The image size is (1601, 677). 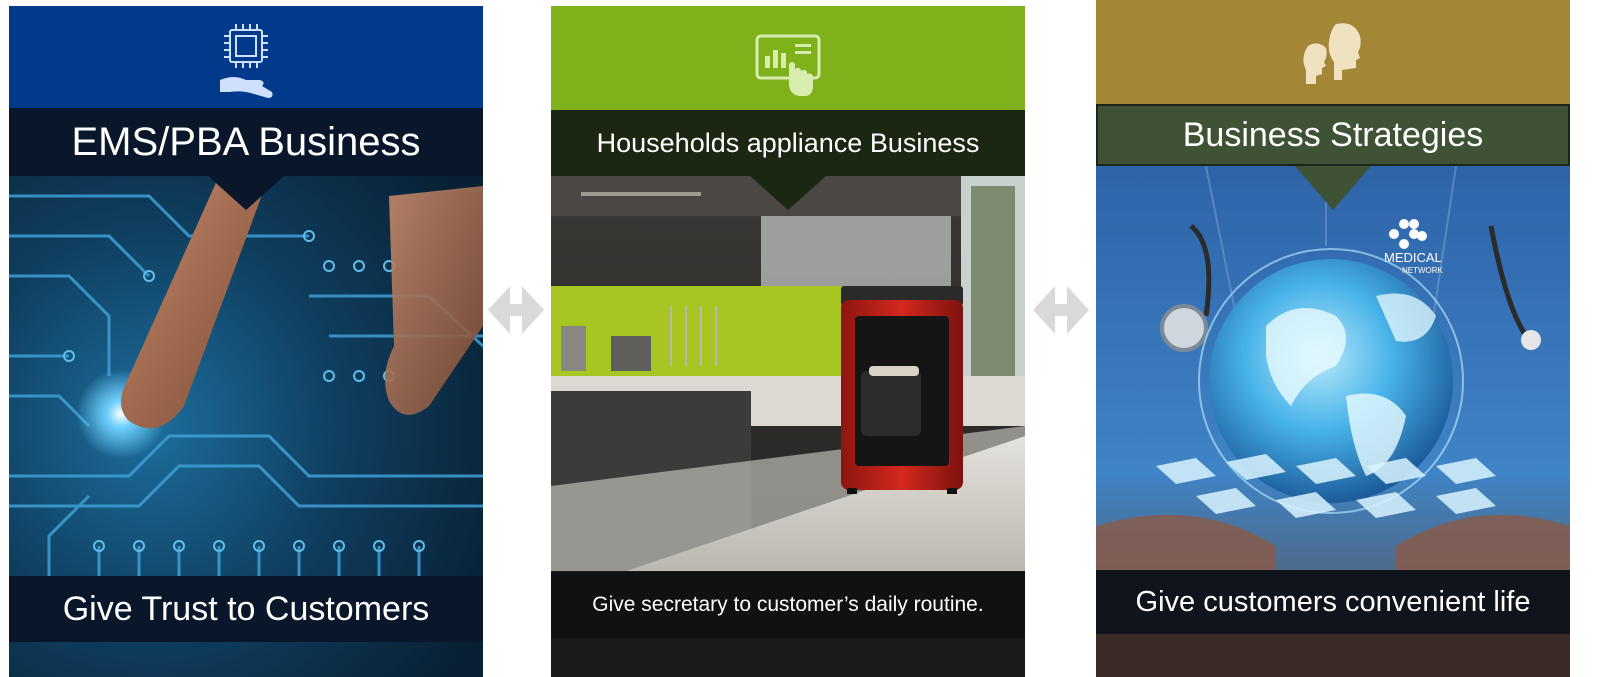 I want to click on panel-title: Households appliance Business, so click(x=788, y=143).